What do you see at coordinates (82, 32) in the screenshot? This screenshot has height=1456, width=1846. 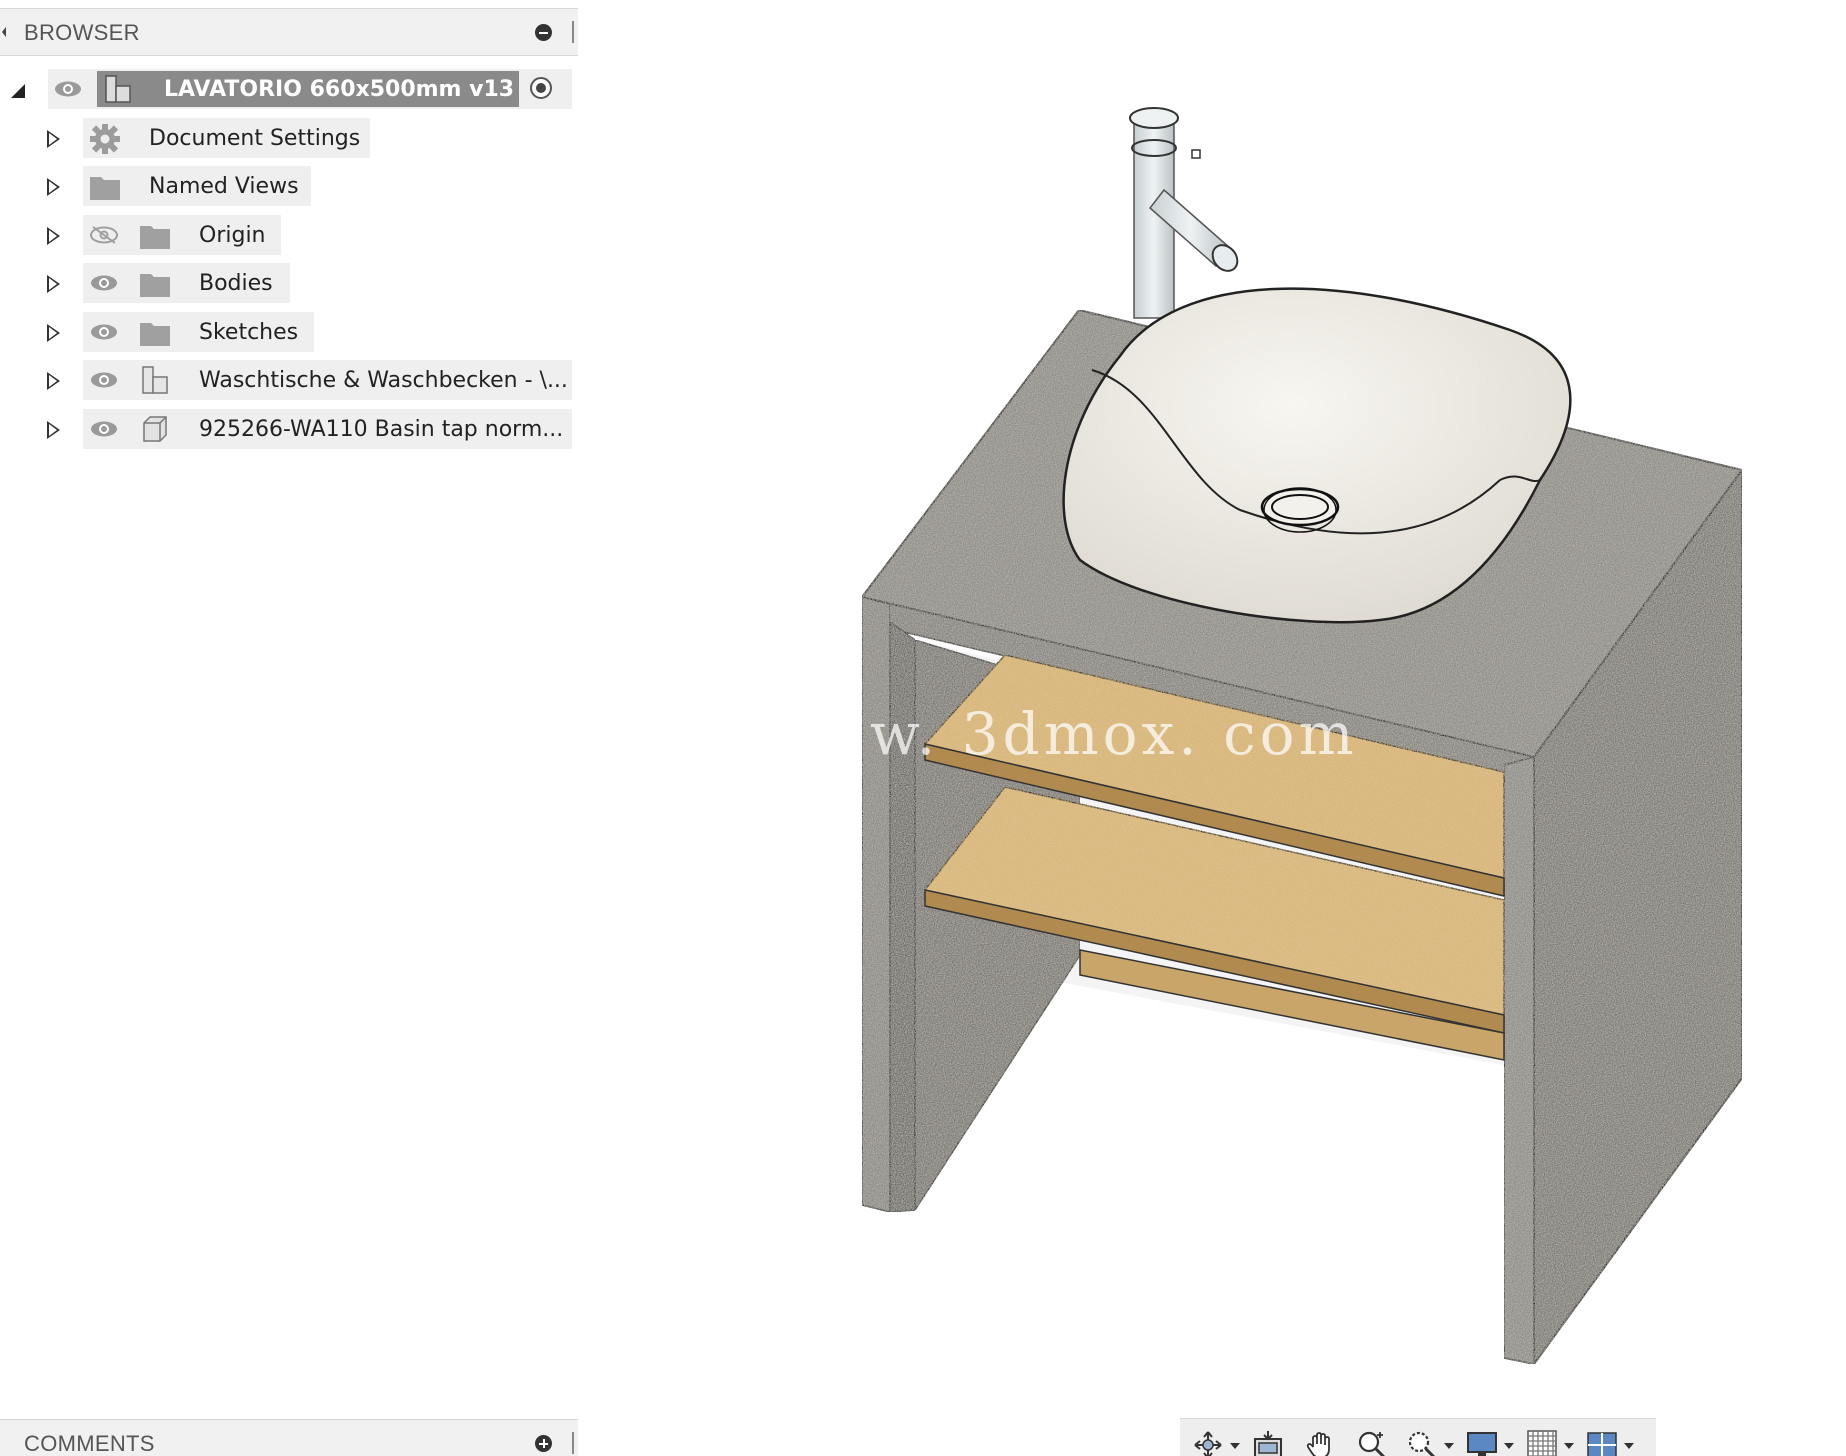 I see `browser-title: BROWSER` at bounding box center [82, 32].